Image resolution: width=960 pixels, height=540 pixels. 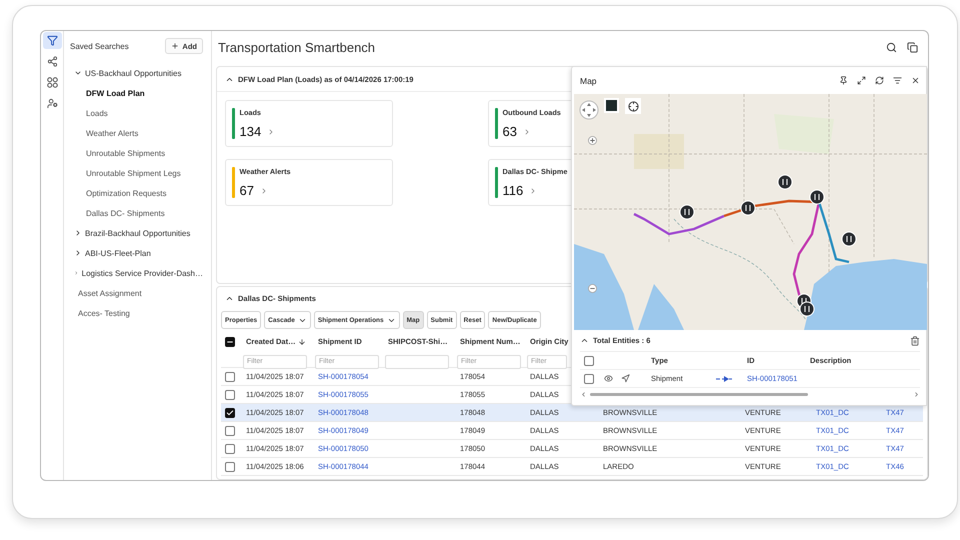 What do you see at coordinates (133, 73) in the screenshot?
I see `folder-item: US-Backhaul Opportunities` at bounding box center [133, 73].